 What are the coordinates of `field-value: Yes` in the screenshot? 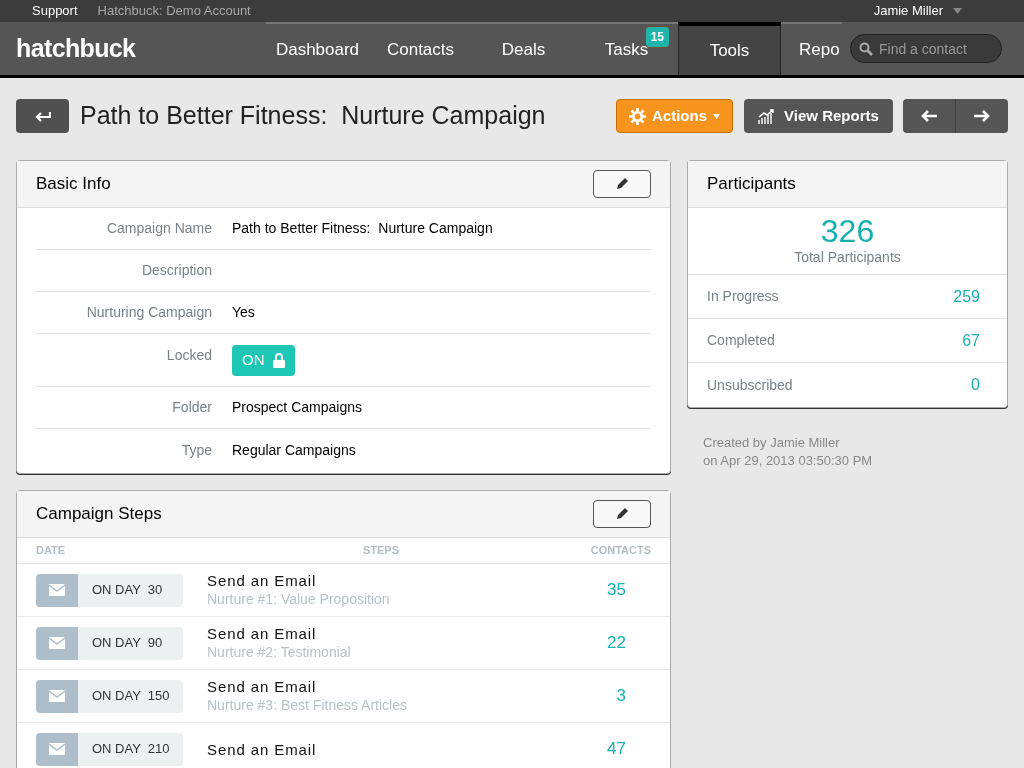 It's located at (243, 312).